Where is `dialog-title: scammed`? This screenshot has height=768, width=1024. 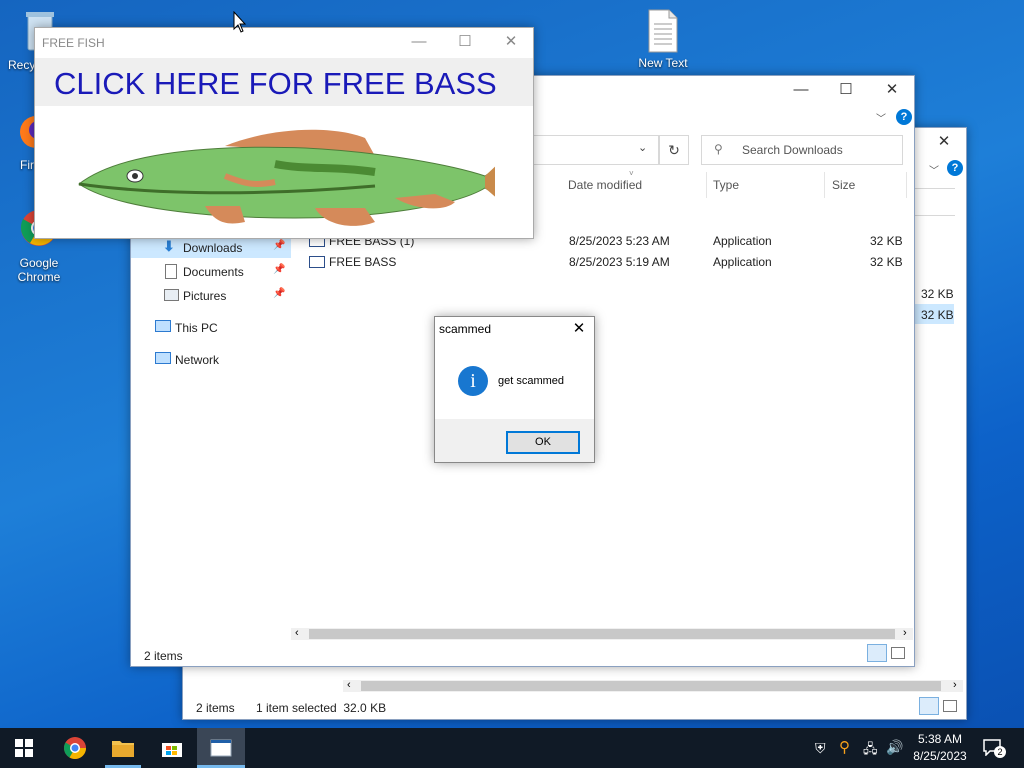
dialog-title: scammed is located at coordinates (465, 329).